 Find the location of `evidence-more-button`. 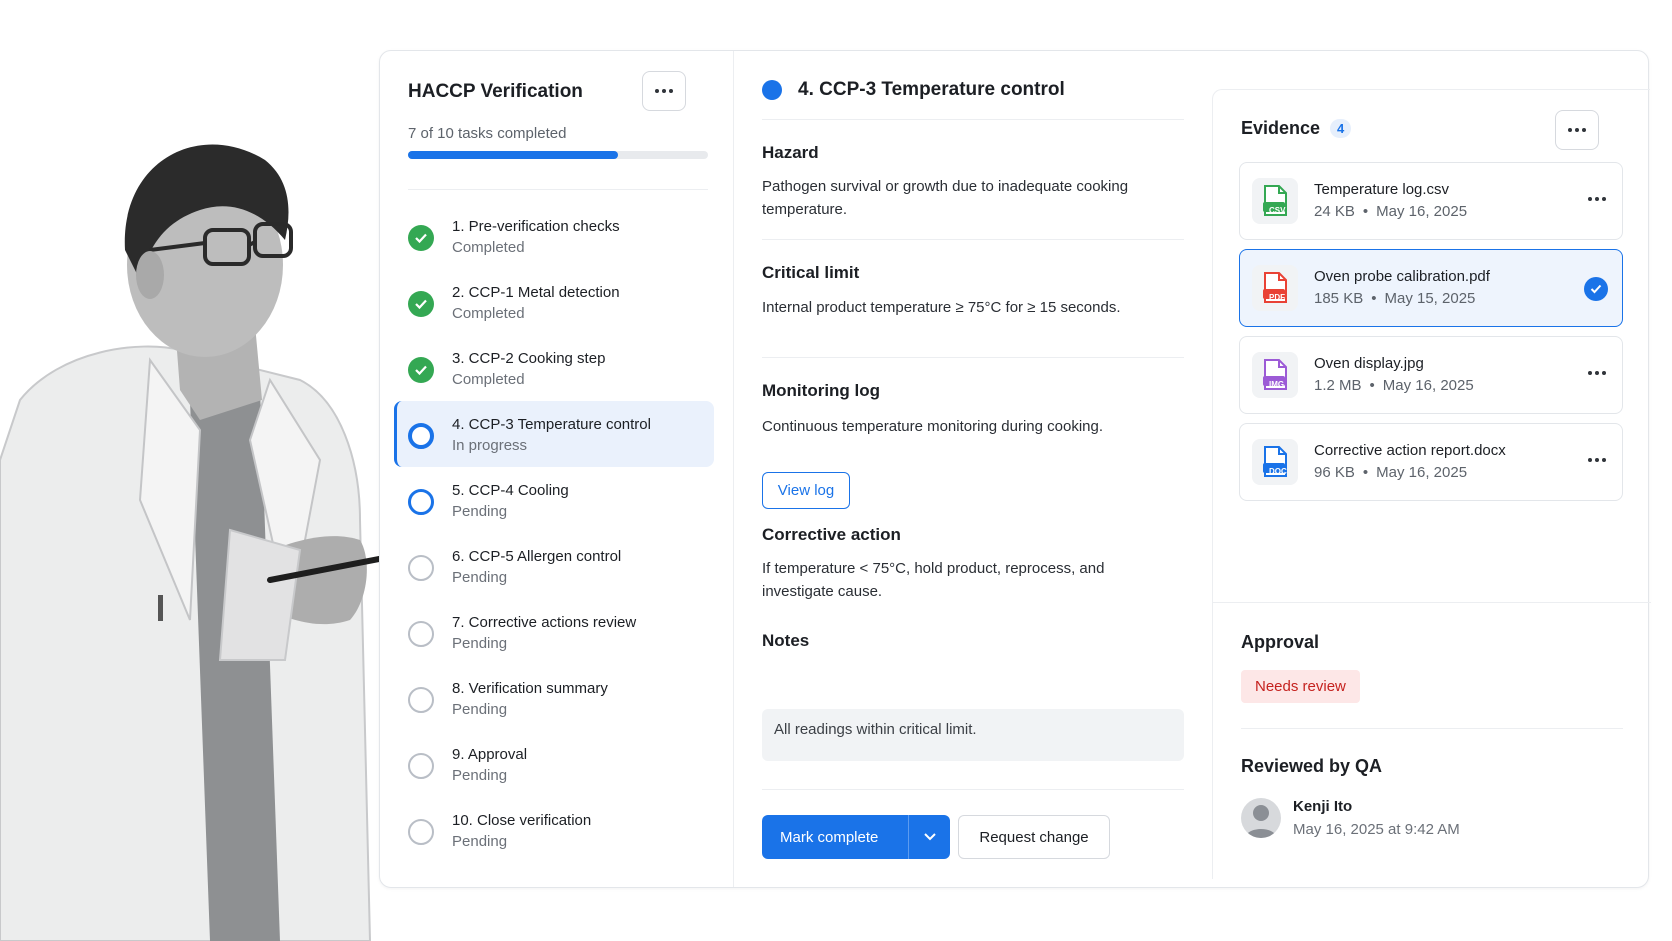

evidence-more-button is located at coordinates (1577, 130).